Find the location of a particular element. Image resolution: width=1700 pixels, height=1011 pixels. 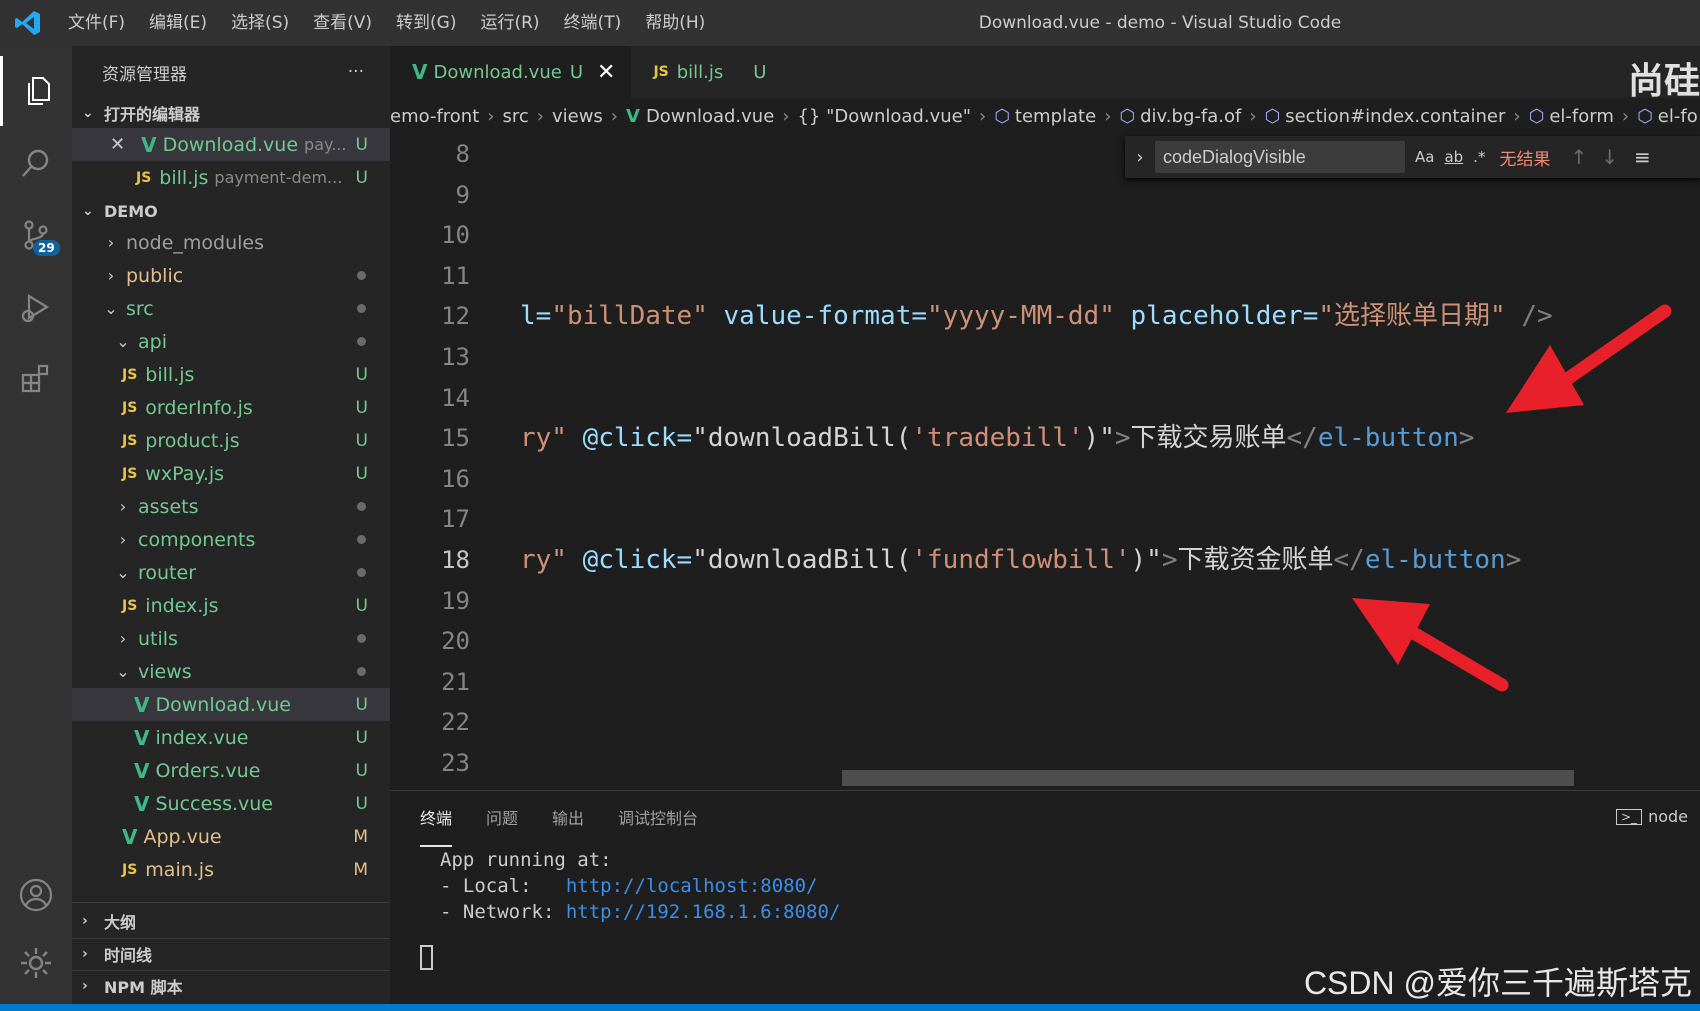

timeline-label: 时间线 is located at coordinates (128, 955).